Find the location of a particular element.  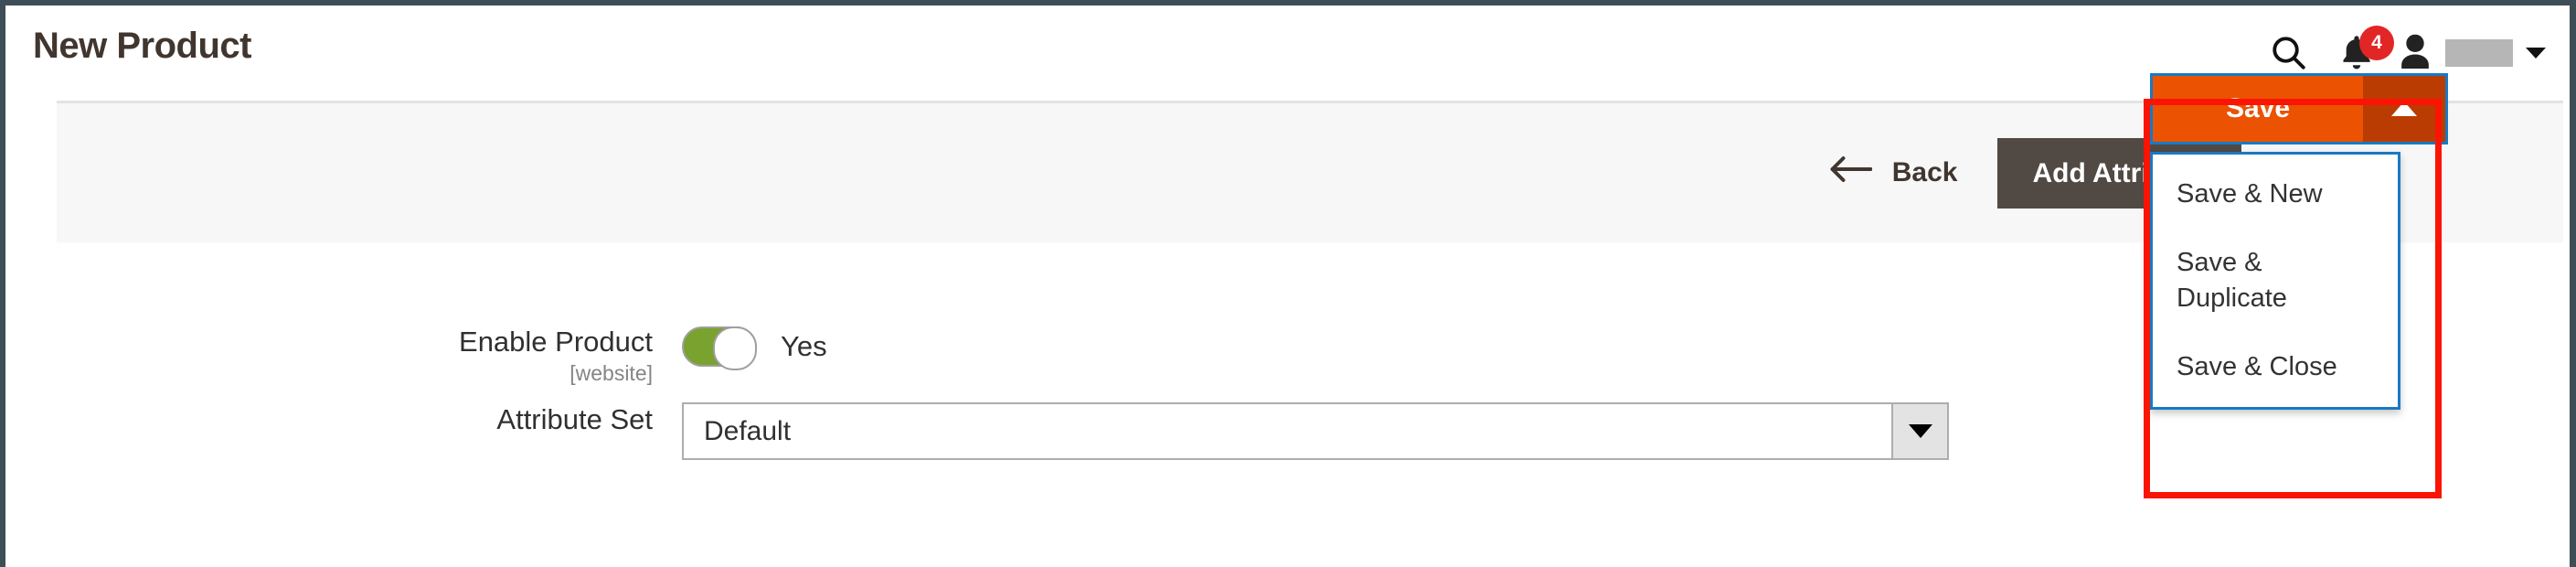

chevron-up-icon is located at coordinates (2404, 109).